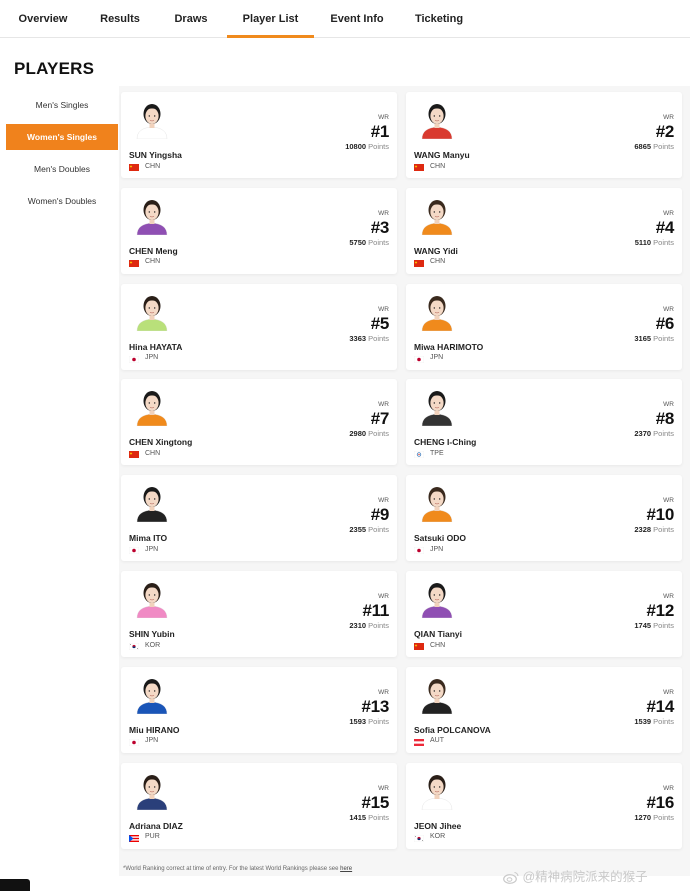  I want to click on points-value: 2980, so click(358, 434).